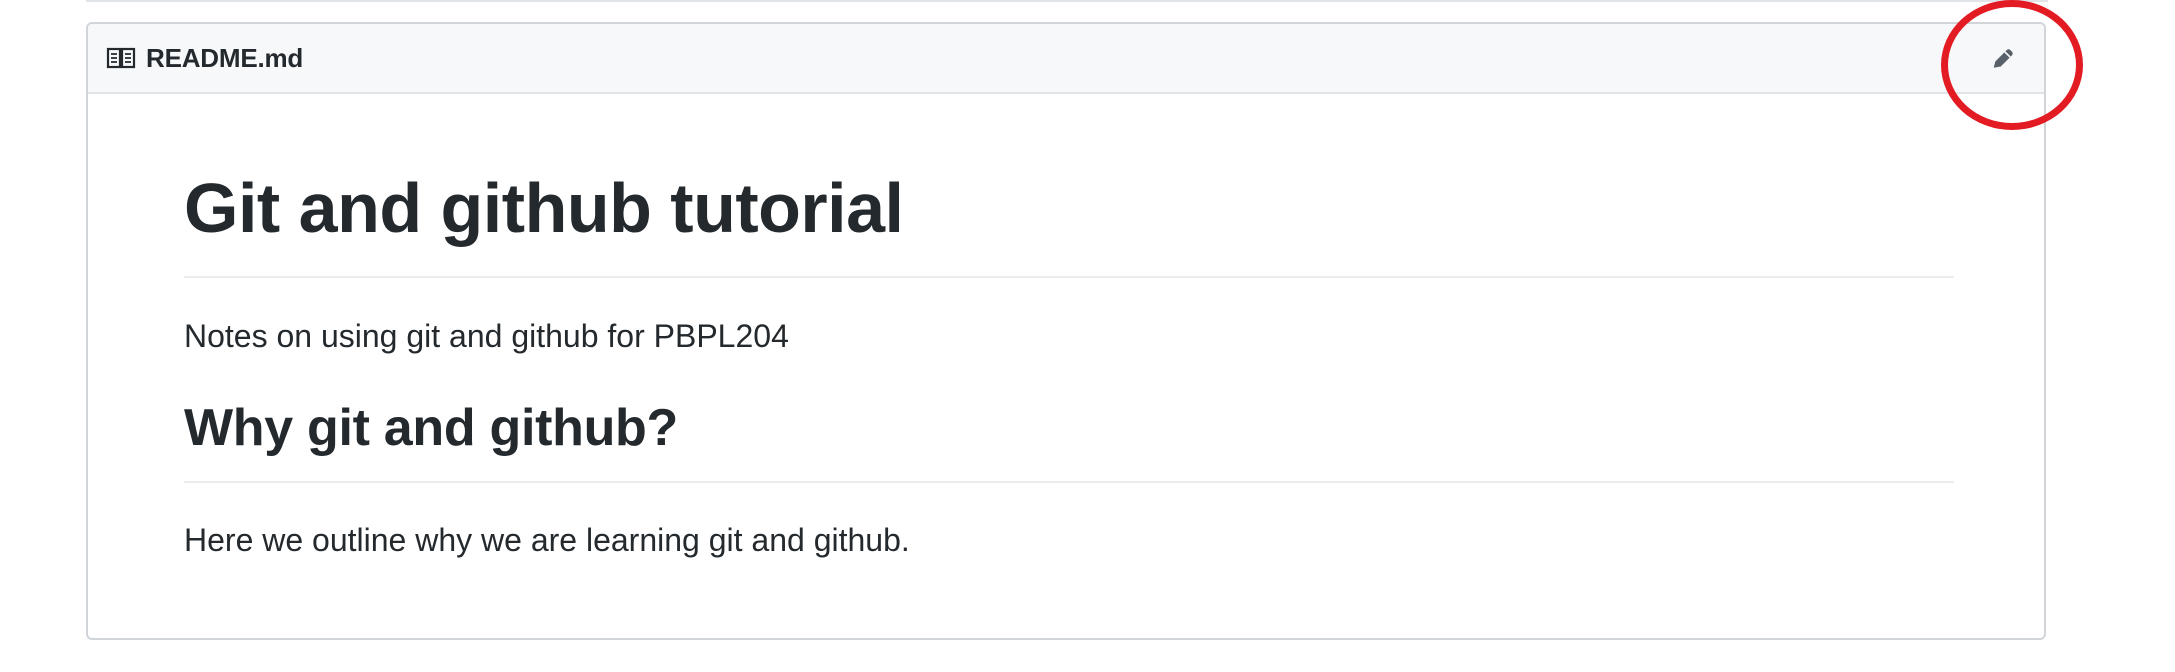  I want to click on section-heading: Why git and github?, so click(431, 428).